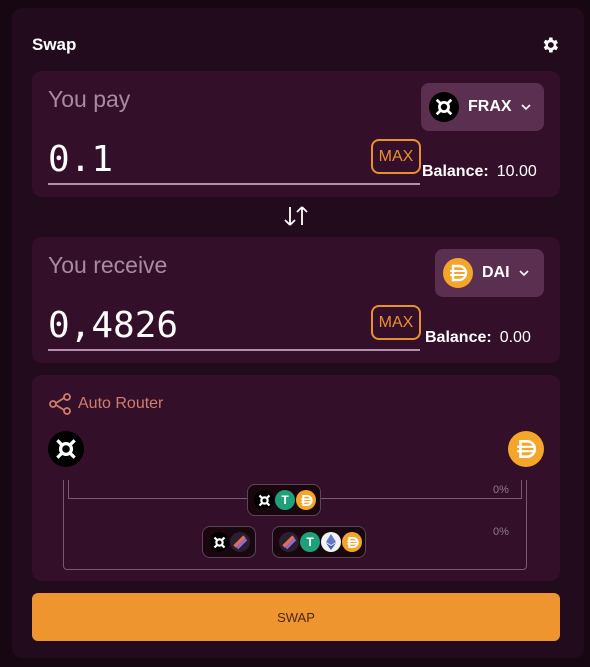 Image resolution: width=590 pixels, height=667 pixels. Describe the element at coordinates (121, 403) in the screenshot. I see `router-title-text: Auto Router` at that location.